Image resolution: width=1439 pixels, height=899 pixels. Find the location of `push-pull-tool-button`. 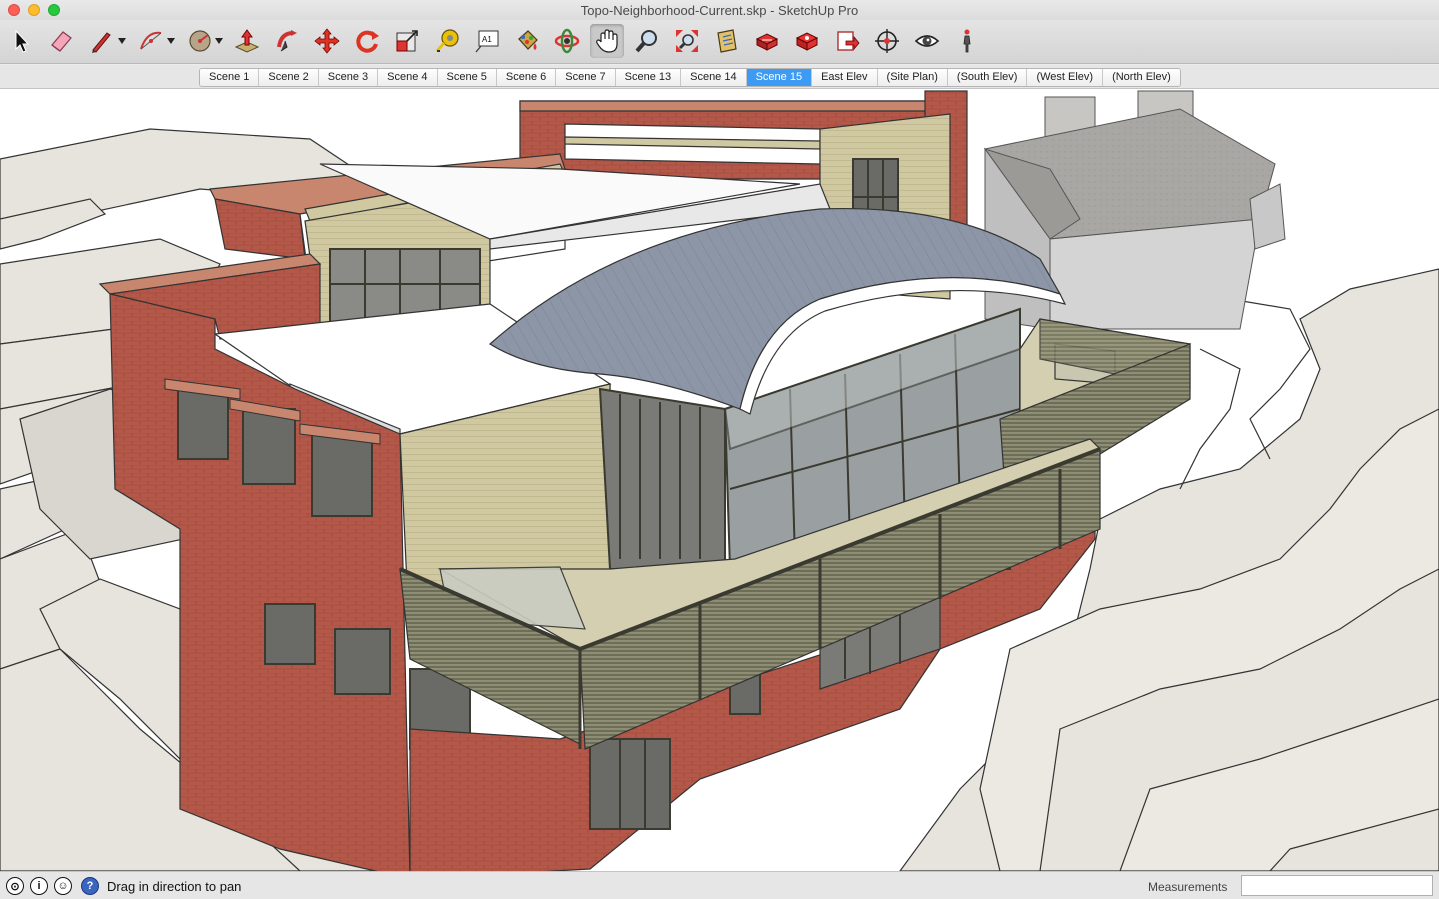

push-pull-tool-button is located at coordinates (247, 41).